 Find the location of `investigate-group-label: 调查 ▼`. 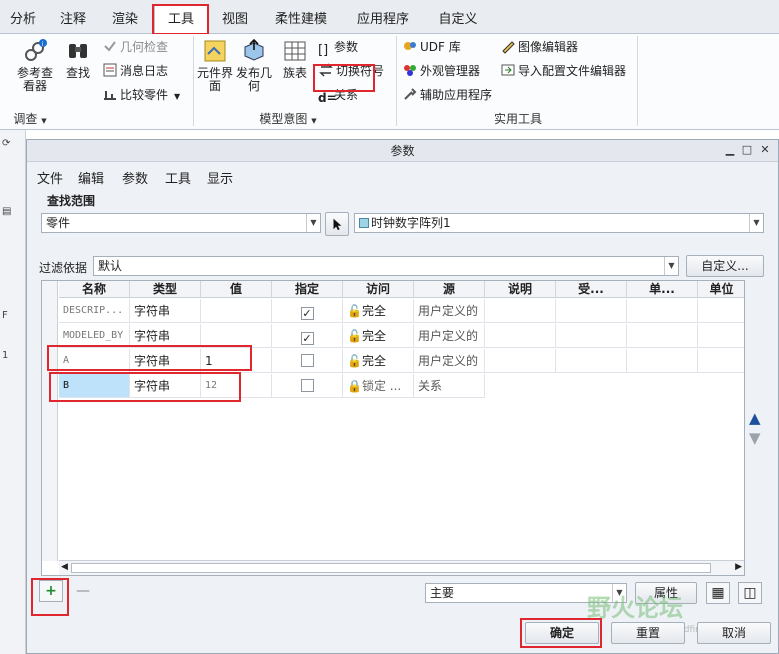

investigate-group-label: 调查 ▼ is located at coordinates (30, 119).